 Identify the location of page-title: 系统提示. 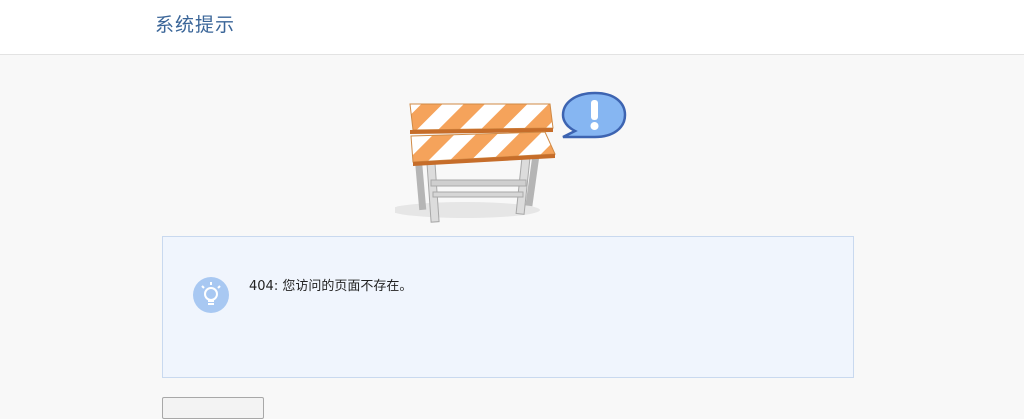
(195, 25).